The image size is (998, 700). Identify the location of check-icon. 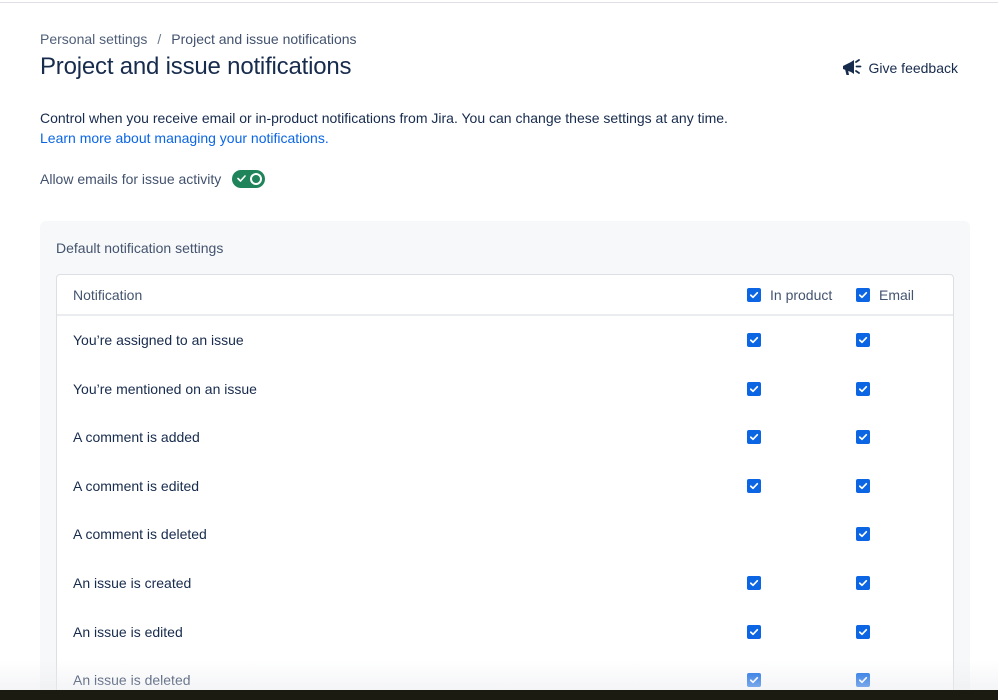
(241, 178).